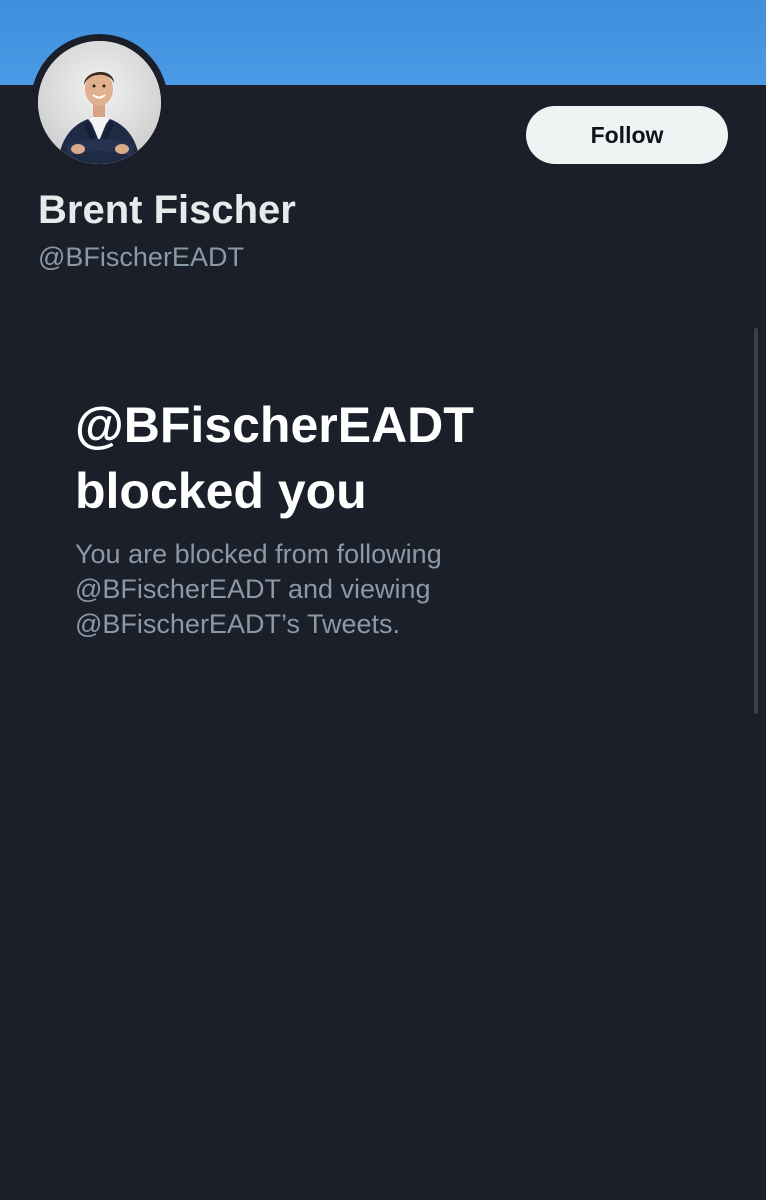  I want to click on avatar-photo, so click(99, 102).